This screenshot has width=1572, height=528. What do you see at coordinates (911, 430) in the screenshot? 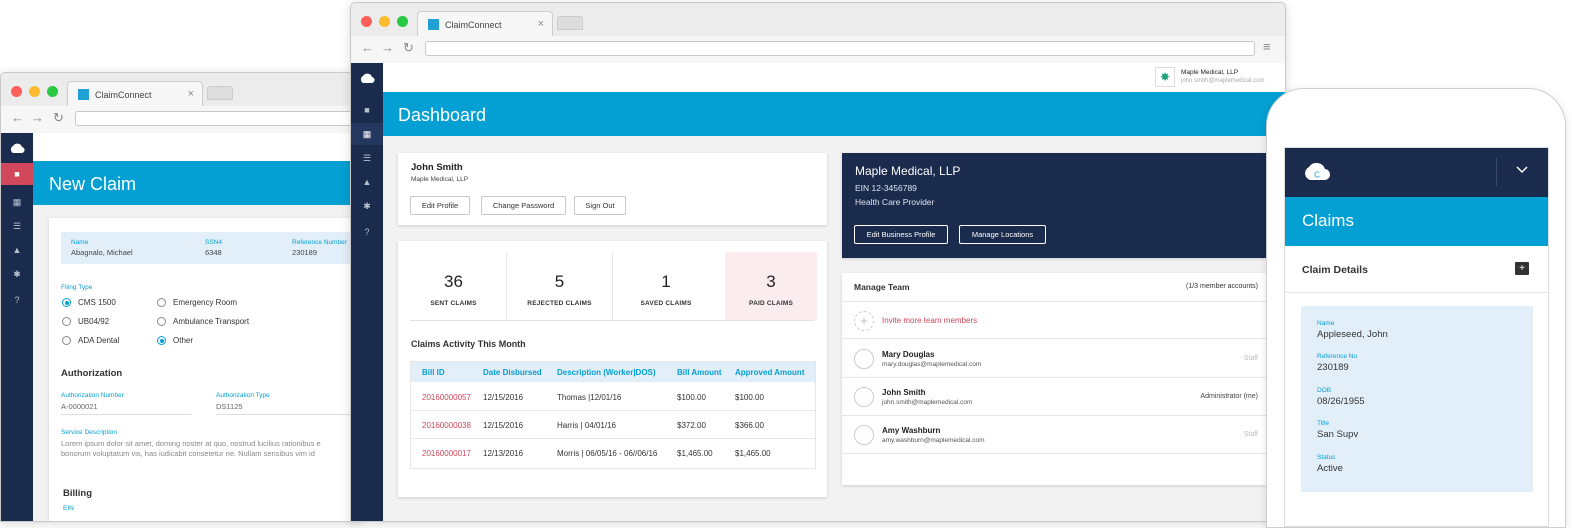
I see `member-name: Amy Washburn` at bounding box center [911, 430].